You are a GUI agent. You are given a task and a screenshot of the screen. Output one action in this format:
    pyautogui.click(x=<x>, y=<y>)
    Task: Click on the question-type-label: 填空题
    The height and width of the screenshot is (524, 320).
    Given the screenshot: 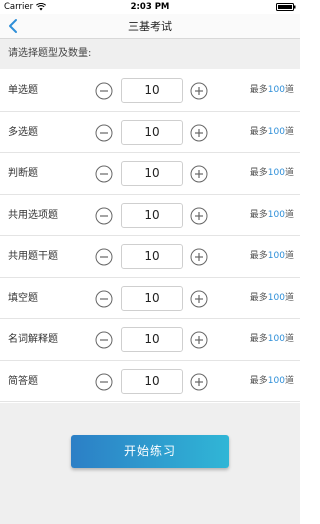 What is the action you would take?
    pyautogui.click(x=23, y=298)
    